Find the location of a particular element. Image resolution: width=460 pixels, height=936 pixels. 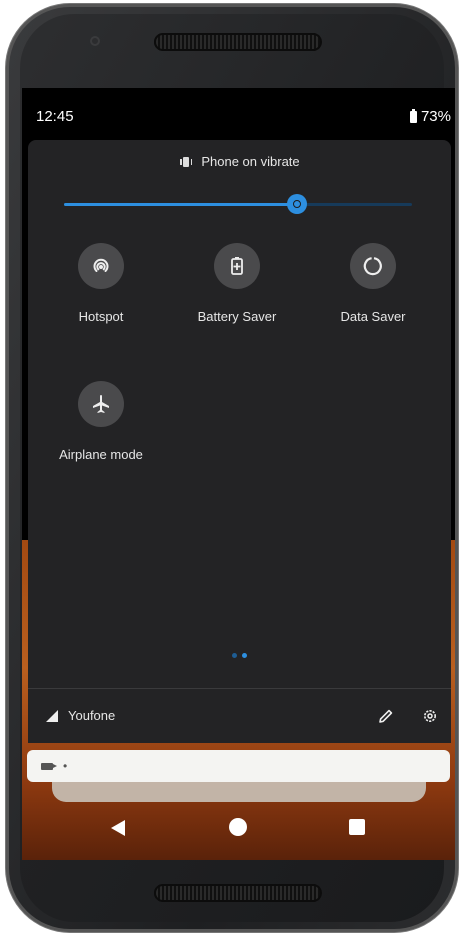

page-dot is located at coordinates (234, 655).